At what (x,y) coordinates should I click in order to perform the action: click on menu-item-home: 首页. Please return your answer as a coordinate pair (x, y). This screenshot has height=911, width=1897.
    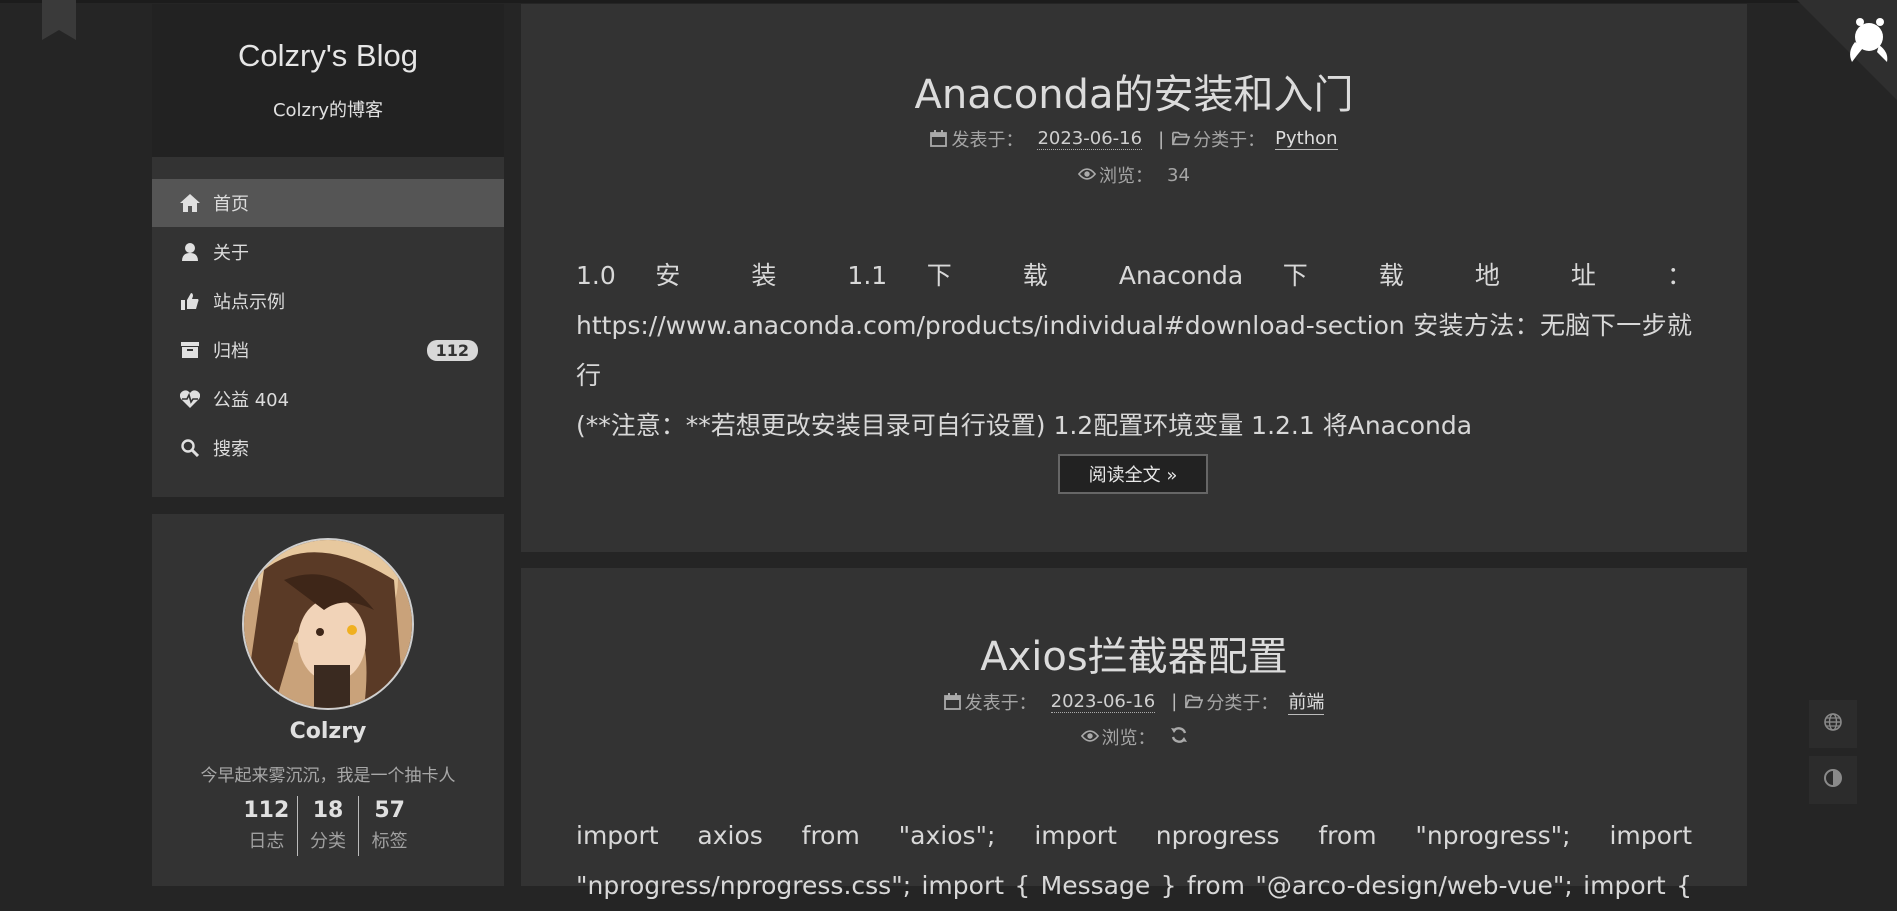
    Looking at the image, I should click on (328, 203).